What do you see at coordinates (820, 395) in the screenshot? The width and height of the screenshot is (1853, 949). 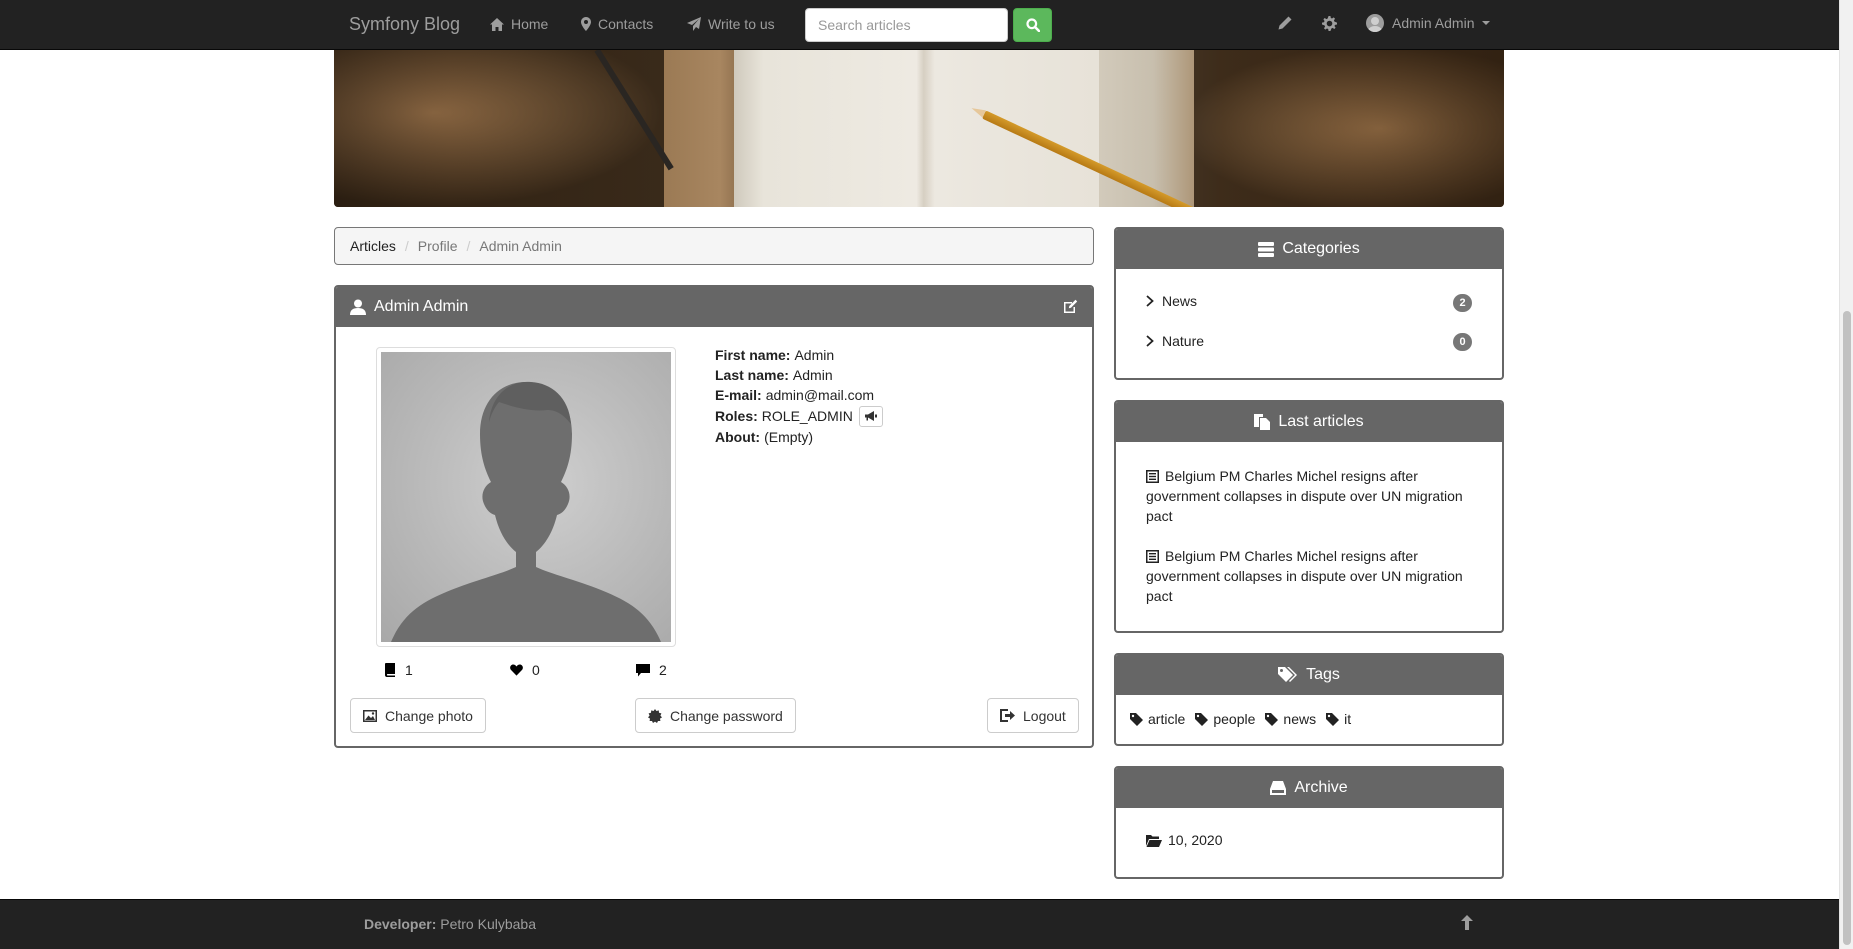 I see `email-value: admin@mail.com` at bounding box center [820, 395].